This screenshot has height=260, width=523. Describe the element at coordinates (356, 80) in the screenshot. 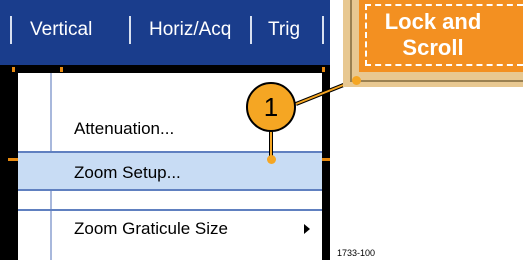

I see `callout-anchor-dot` at that location.